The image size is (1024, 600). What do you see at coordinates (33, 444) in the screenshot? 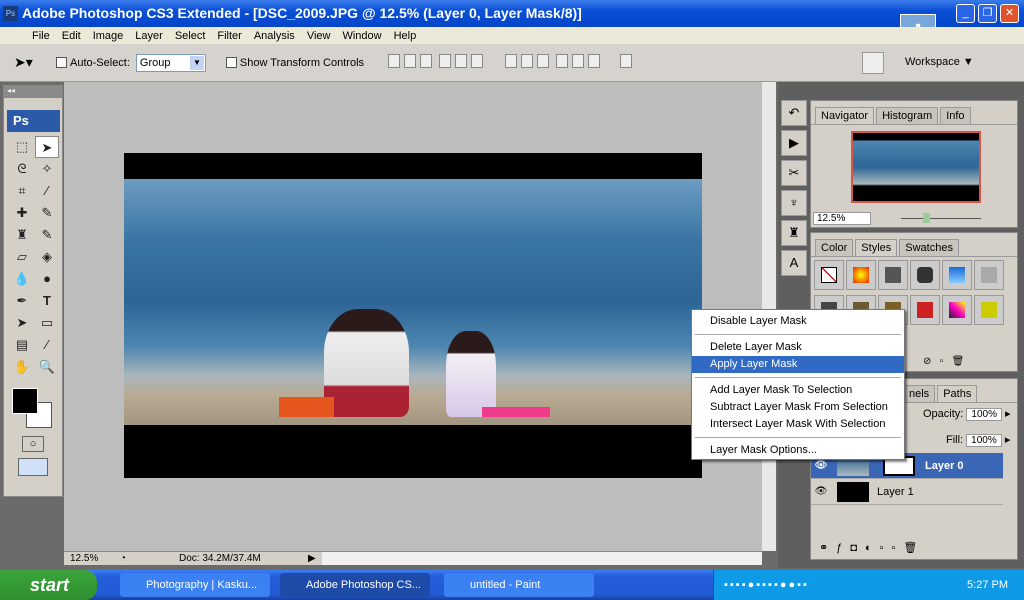
I see `quick-mask-icon: ○` at bounding box center [33, 444].